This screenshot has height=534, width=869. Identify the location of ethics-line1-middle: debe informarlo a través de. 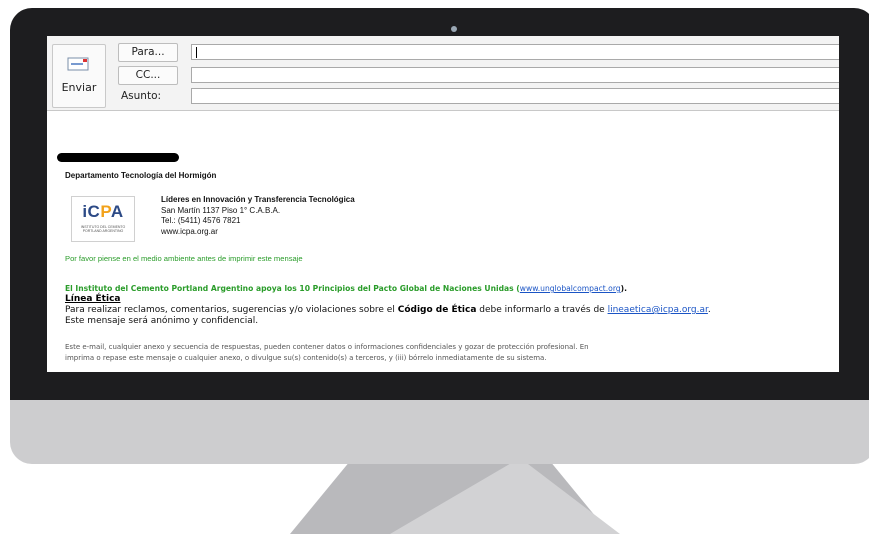
(542, 310).